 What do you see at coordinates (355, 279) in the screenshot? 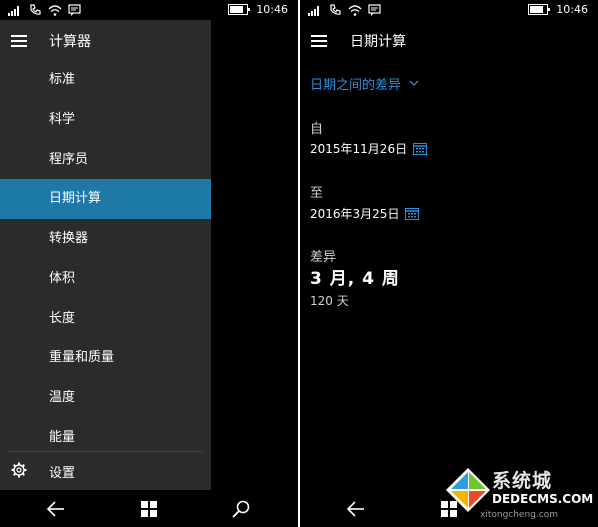
I see `difference-result: 3 月, 4 周` at bounding box center [355, 279].